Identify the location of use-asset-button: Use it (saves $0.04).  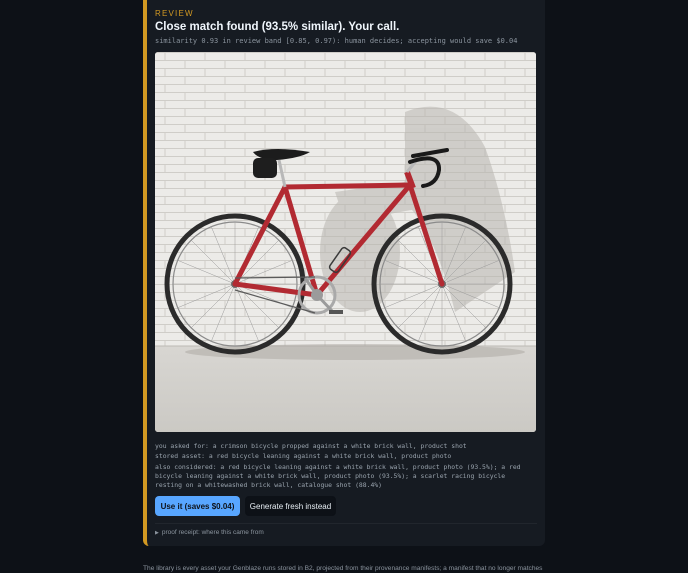
(197, 506).